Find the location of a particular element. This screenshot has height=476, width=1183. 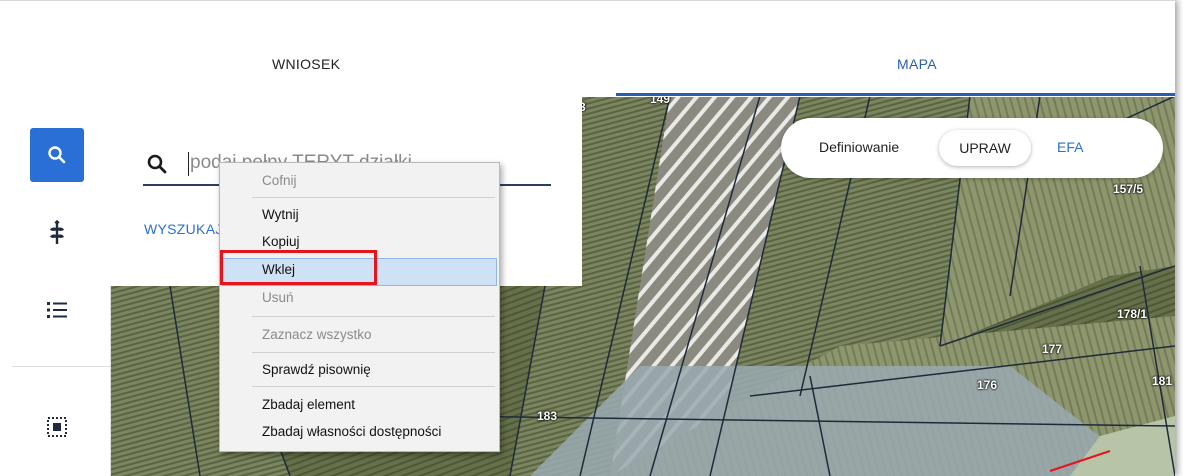

select-area-button is located at coordinates (57, 427).